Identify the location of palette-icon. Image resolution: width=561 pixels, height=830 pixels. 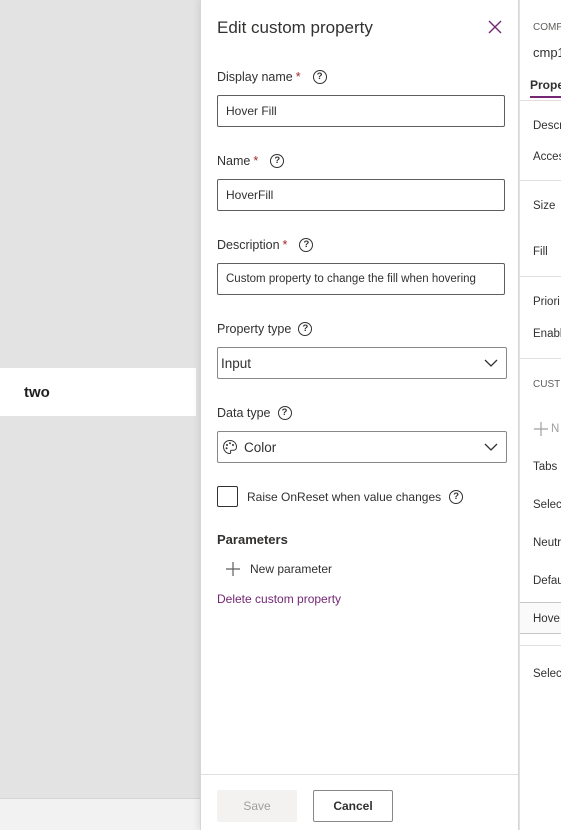
(230, 447).